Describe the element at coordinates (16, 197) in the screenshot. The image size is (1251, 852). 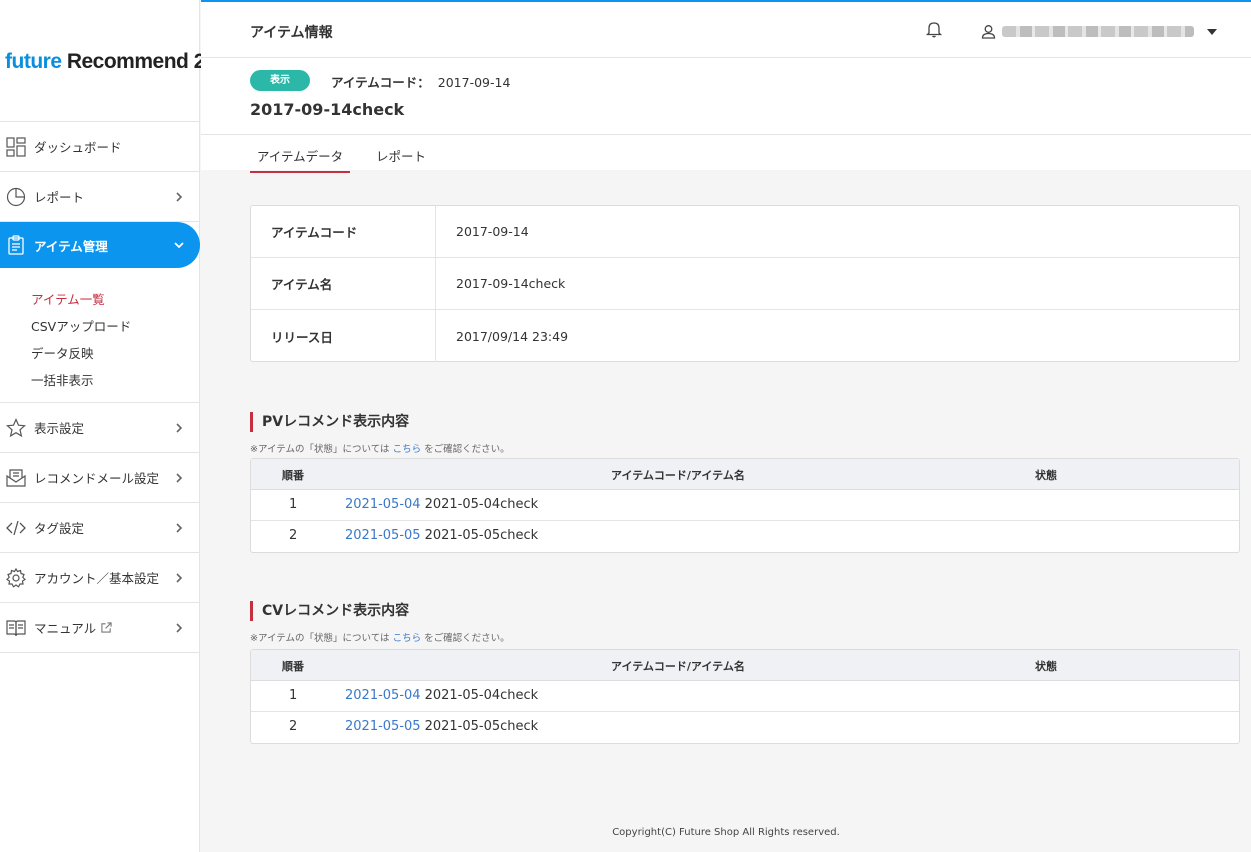
I see `pie-chart-icon` at that location.